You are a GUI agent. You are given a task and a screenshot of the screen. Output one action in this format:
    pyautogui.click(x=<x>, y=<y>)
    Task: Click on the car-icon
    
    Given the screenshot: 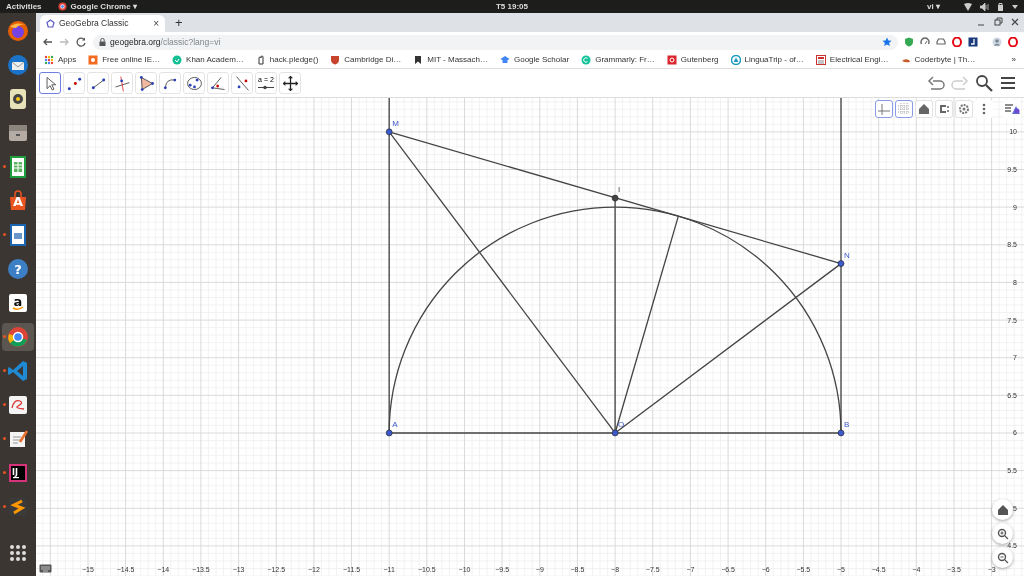 What is the action you would take?
    pyautogui.click(x=941, y=42)
    